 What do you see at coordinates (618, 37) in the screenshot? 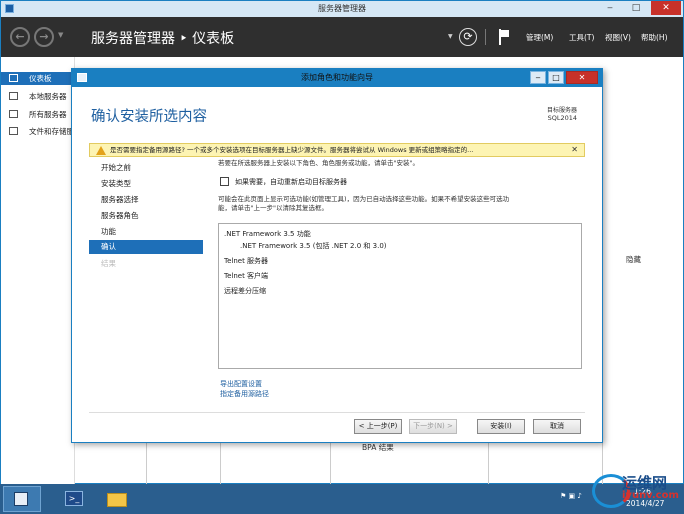
I see `menu-view: 视图(V)` at bounding box center [618, 37].